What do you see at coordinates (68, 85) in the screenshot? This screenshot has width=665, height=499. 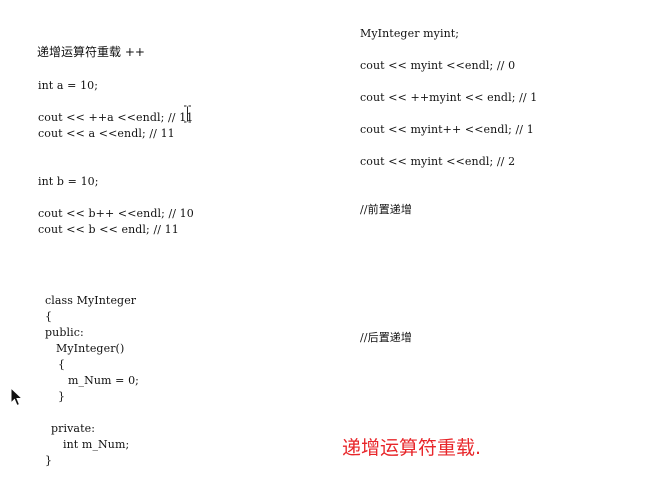 I see `code-line-int-a: int a = 10;` at bounding box center [68, 85].